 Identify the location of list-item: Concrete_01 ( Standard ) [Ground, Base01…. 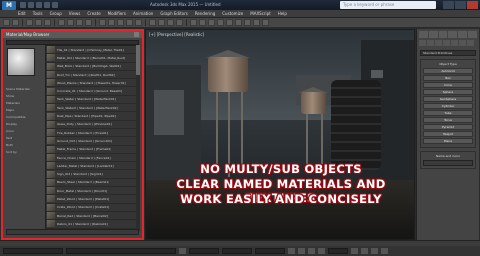
(92, 91).